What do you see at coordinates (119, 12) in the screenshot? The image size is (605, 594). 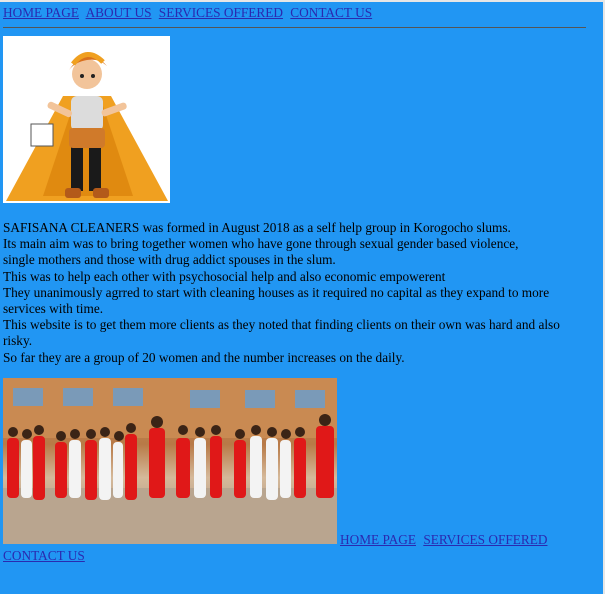 I see `nav-about-link: ABOUT US` at bounding box center [119, 12].